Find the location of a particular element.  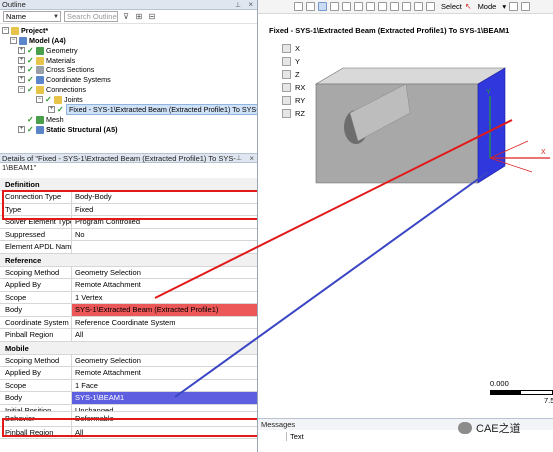

detail-row-pinball-region: Pinball Region All is located at coordinates (128, 335).